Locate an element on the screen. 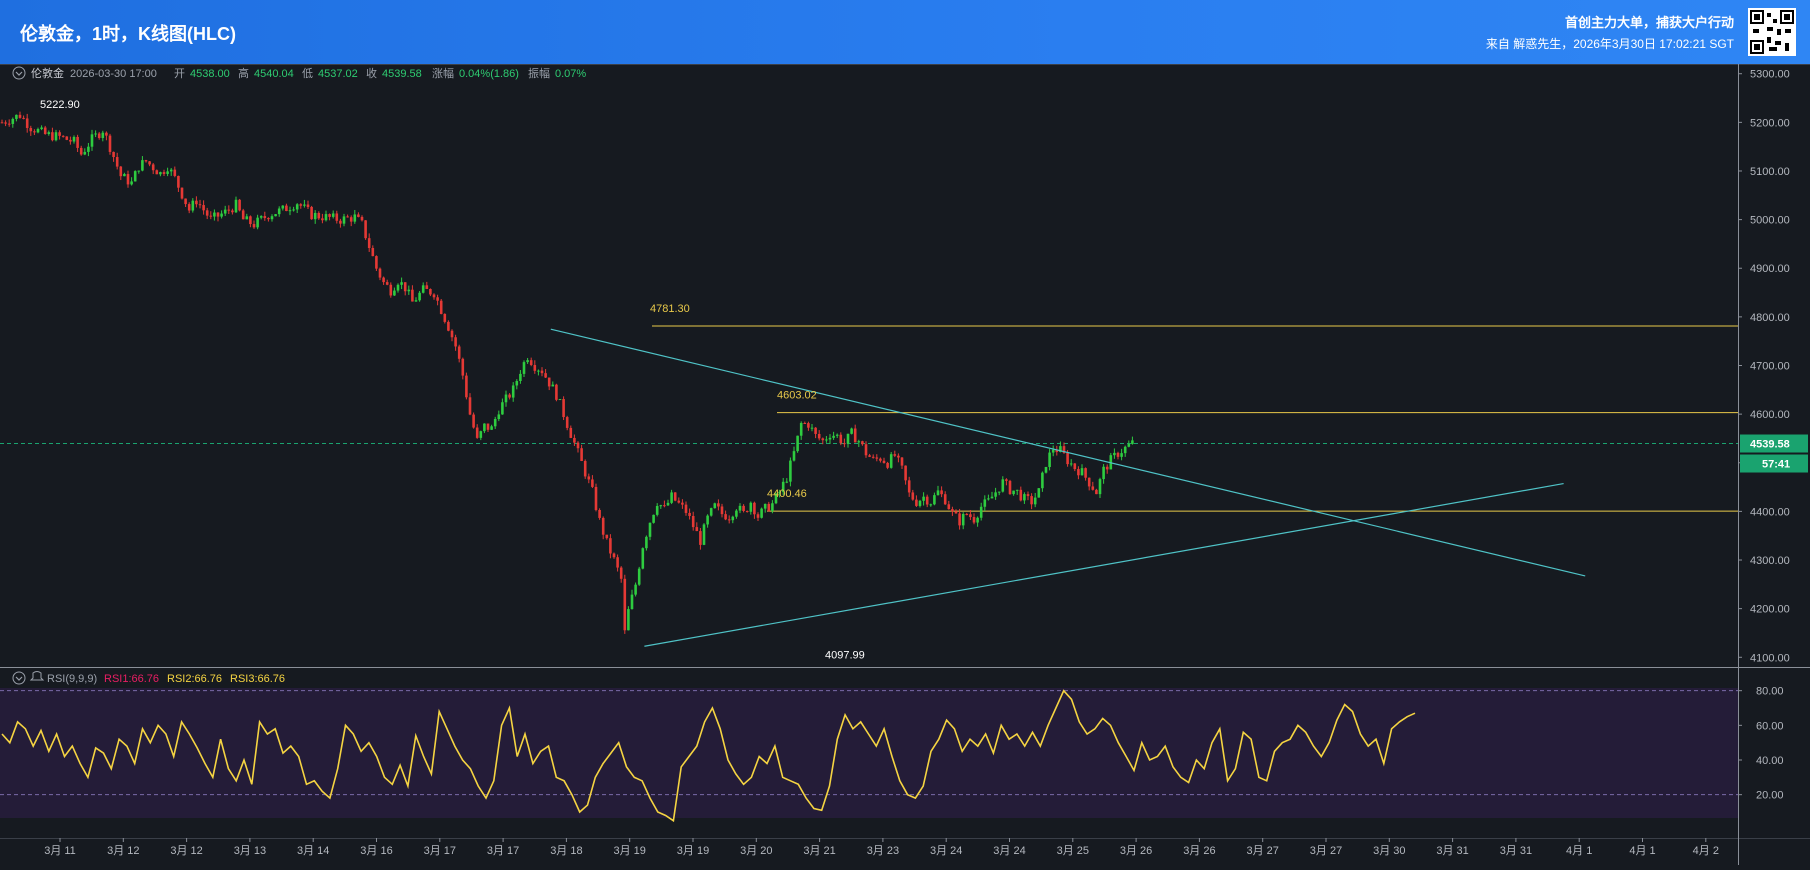 The image size is (1810, 870). x-axis-tick-label: 3月 11 is located at coordinates (60, 851).